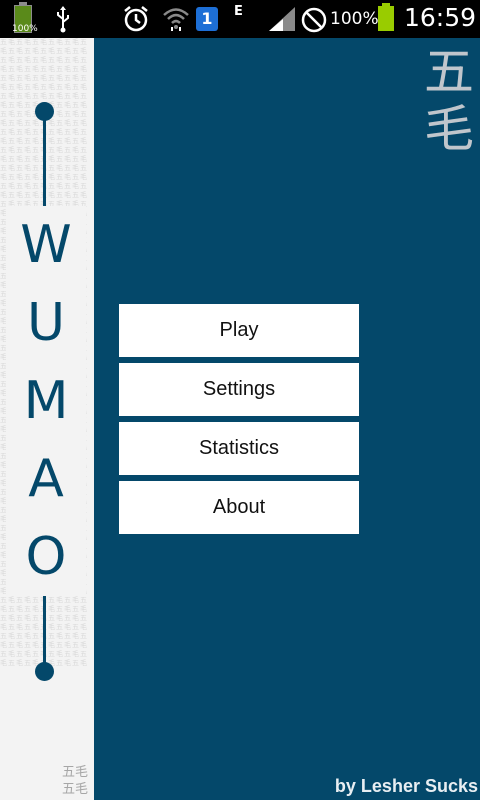  What do you see at coordinates (239, 389) in the screenshot?
I see `settings-button: Settings` at bounding box center [239, 389].